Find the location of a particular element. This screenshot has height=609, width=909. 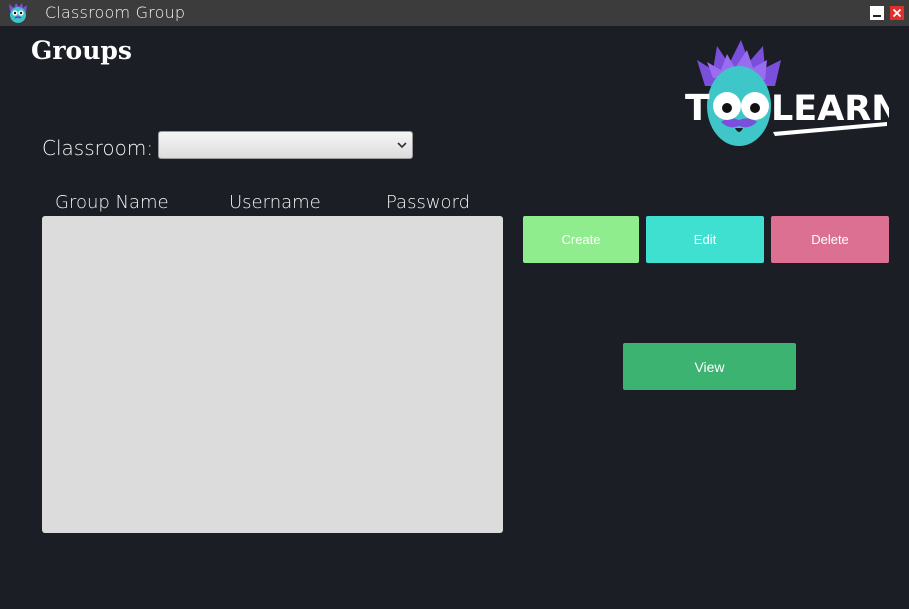

title-bar: Classroom Group is located at coordinates (454, 13).